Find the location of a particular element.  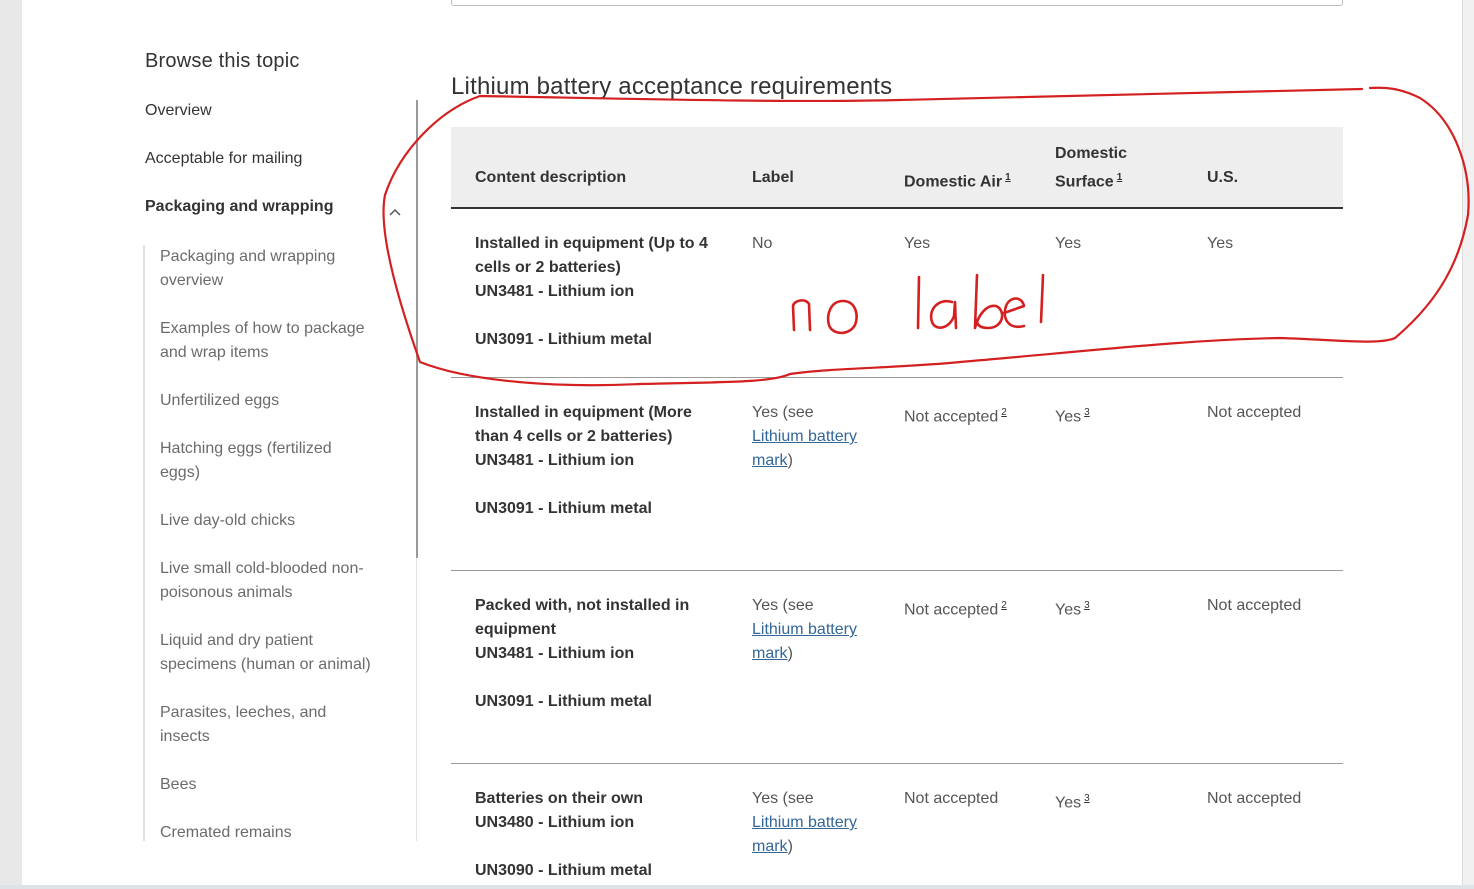

subnav-rail is located at coordinates (144, 543).